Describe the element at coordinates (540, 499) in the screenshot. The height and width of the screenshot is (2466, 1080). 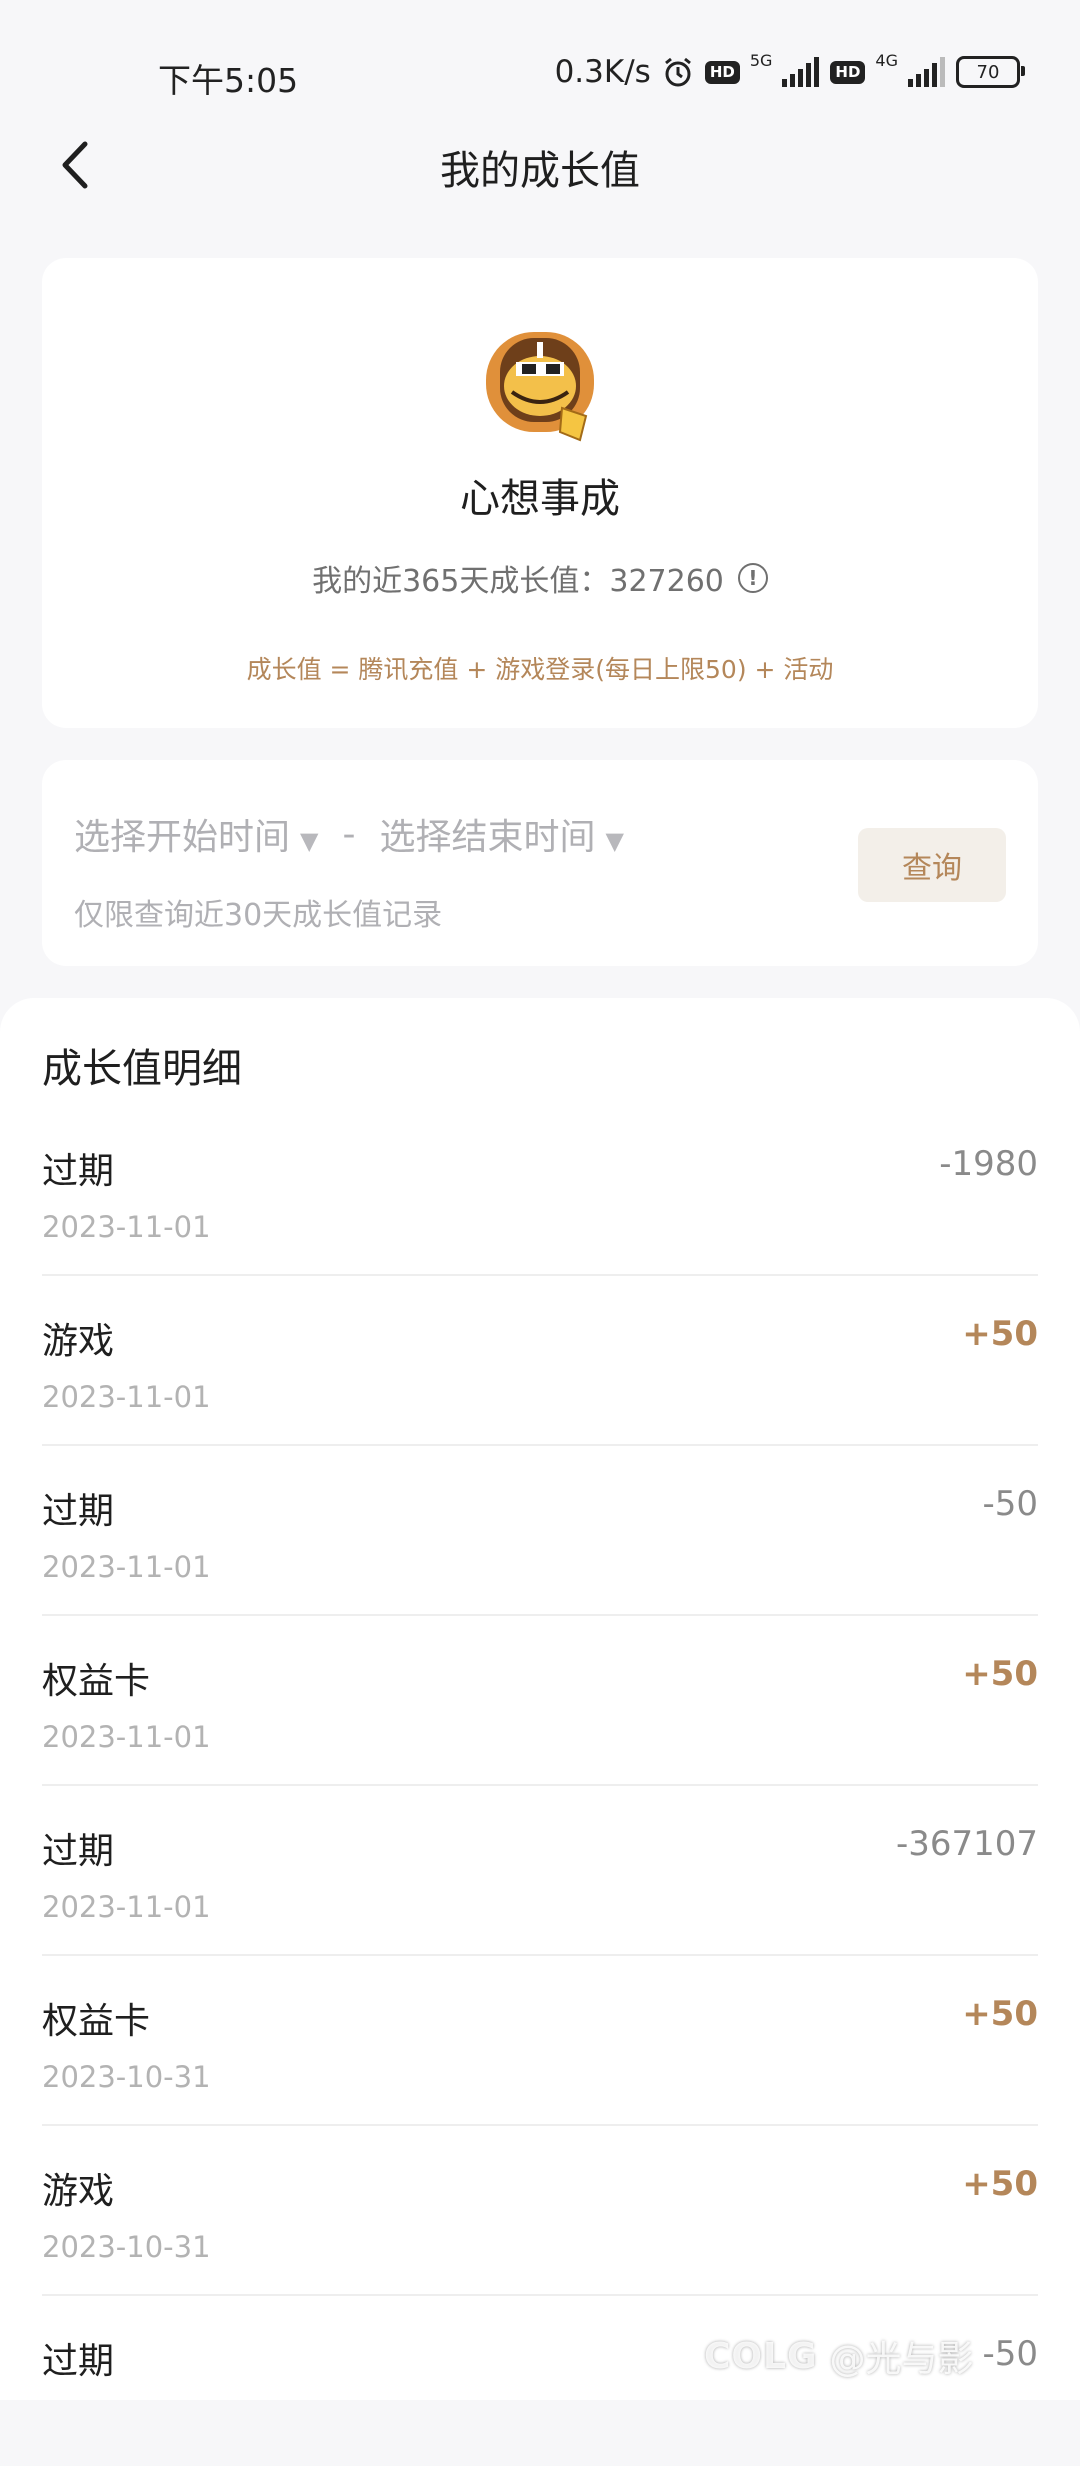
I see `level-name: 心想事成` at that location.